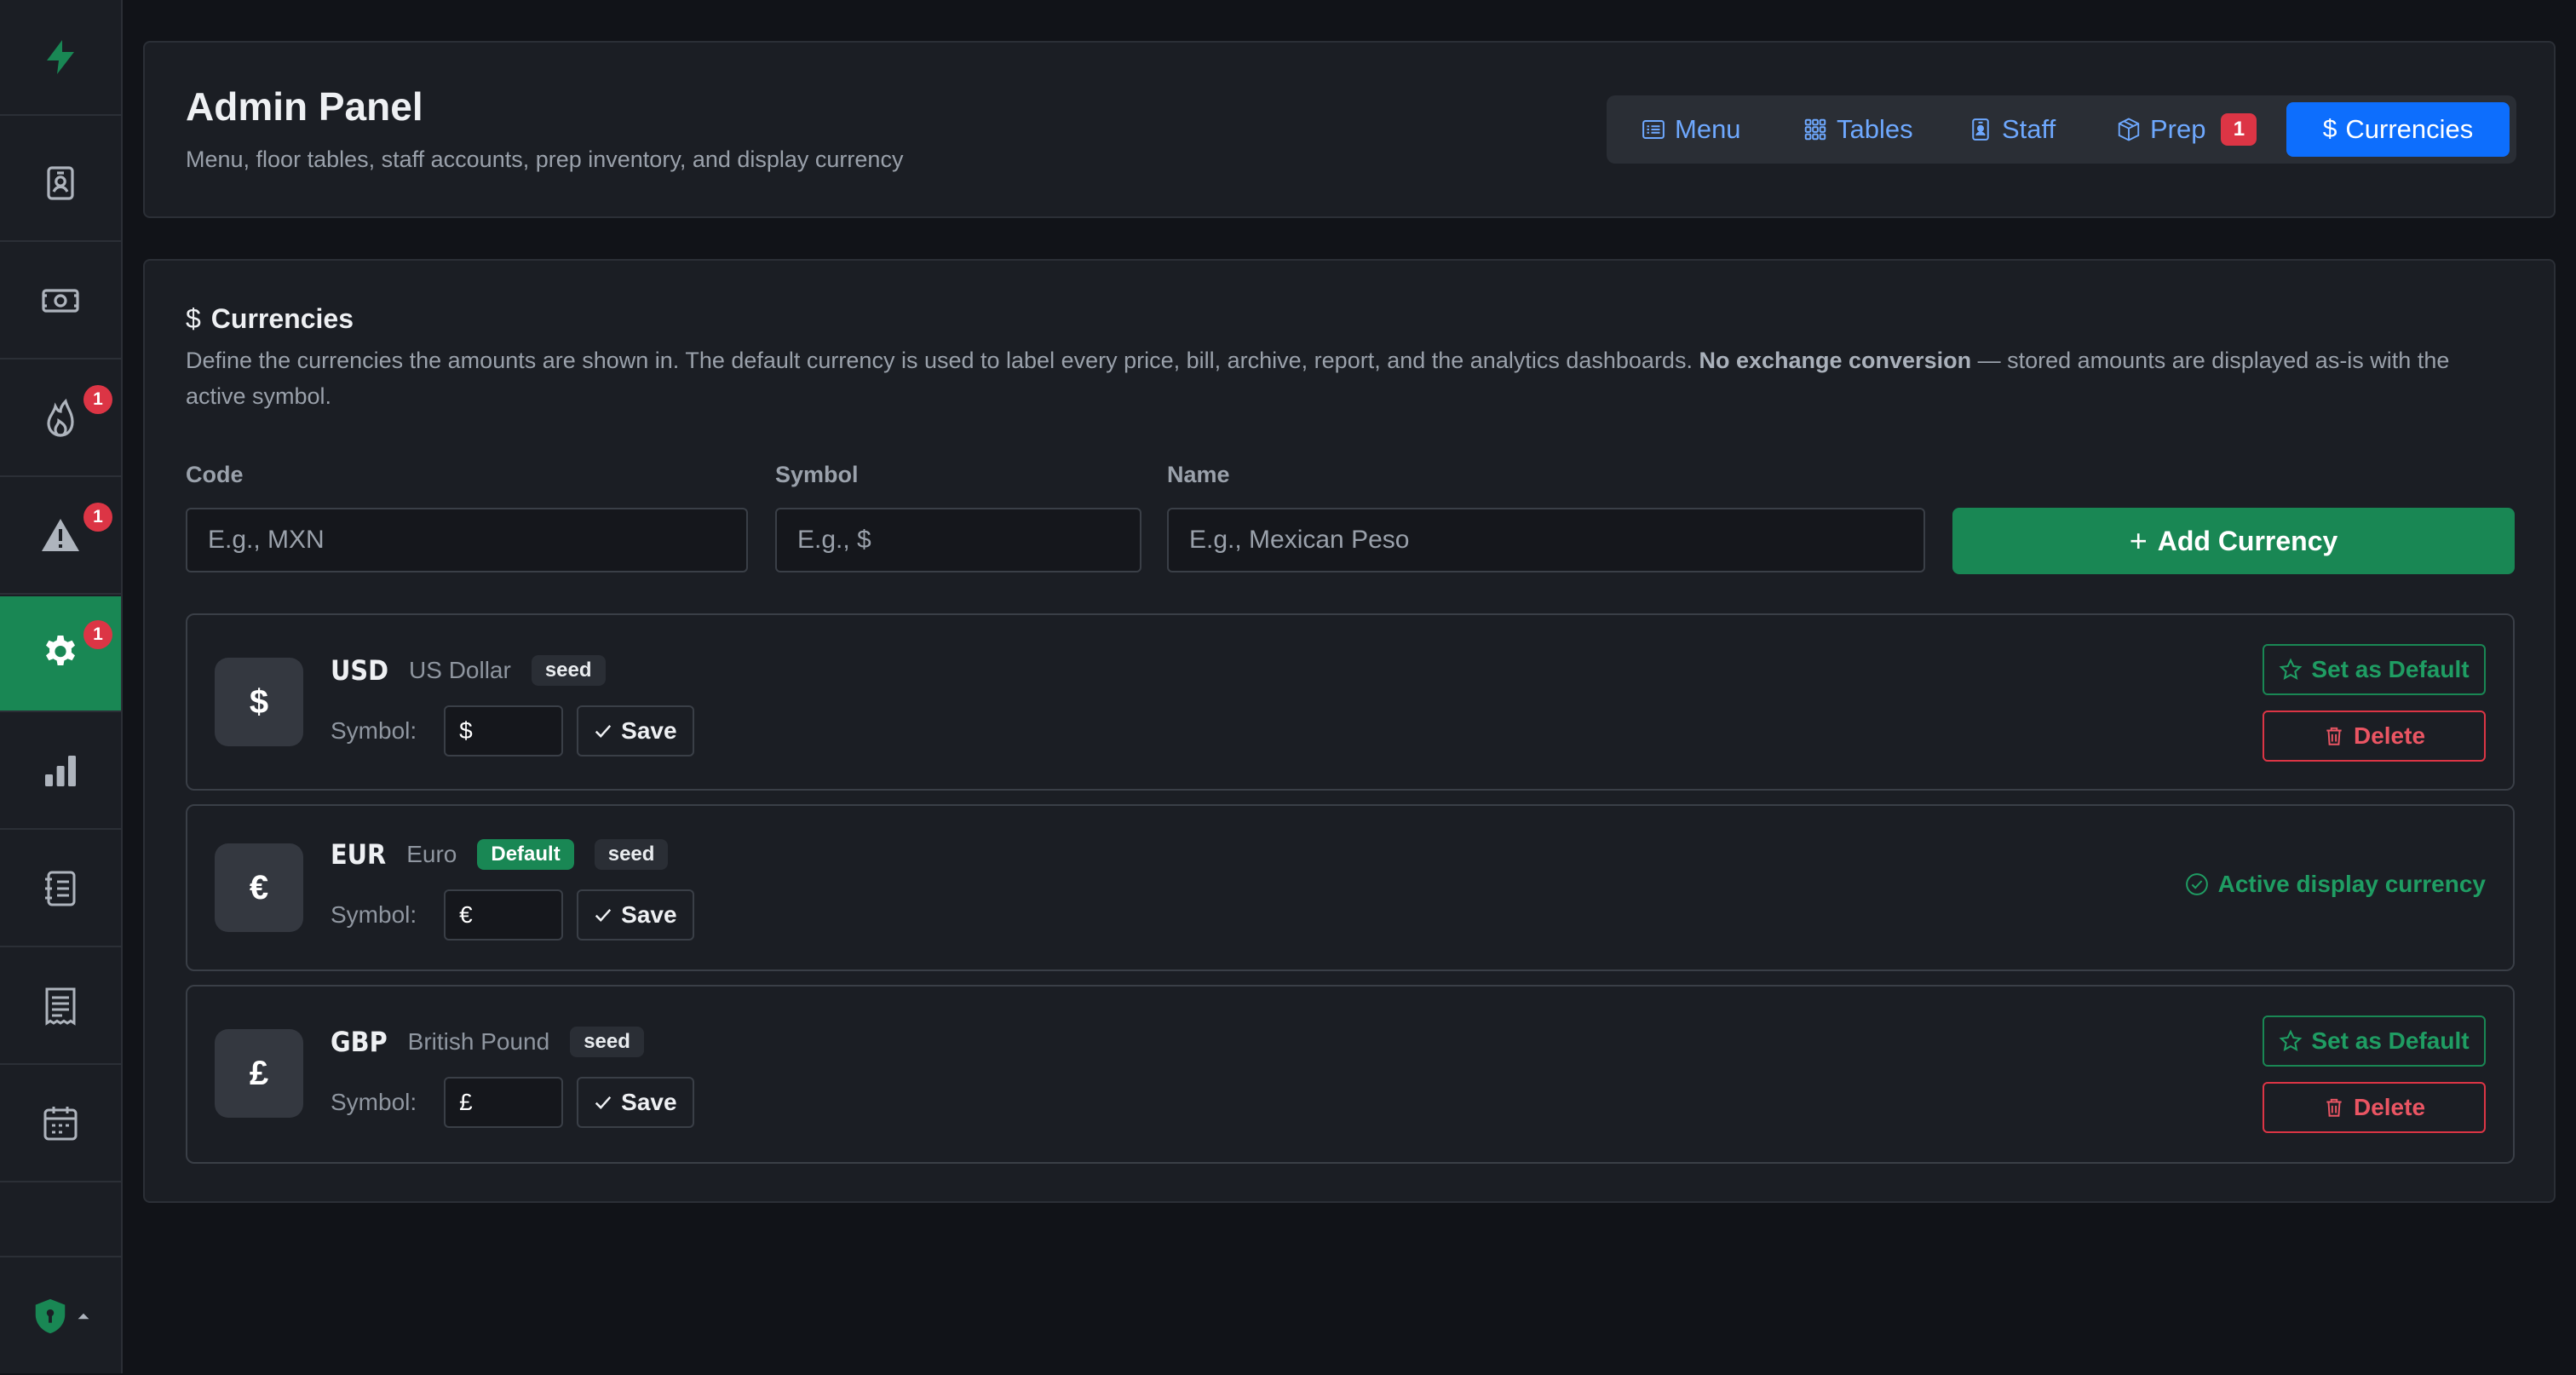  What do you see at coordinates (1981, 129) in the screenshot?
I see `person-badge-icon` at bounding box center [1981, 129].